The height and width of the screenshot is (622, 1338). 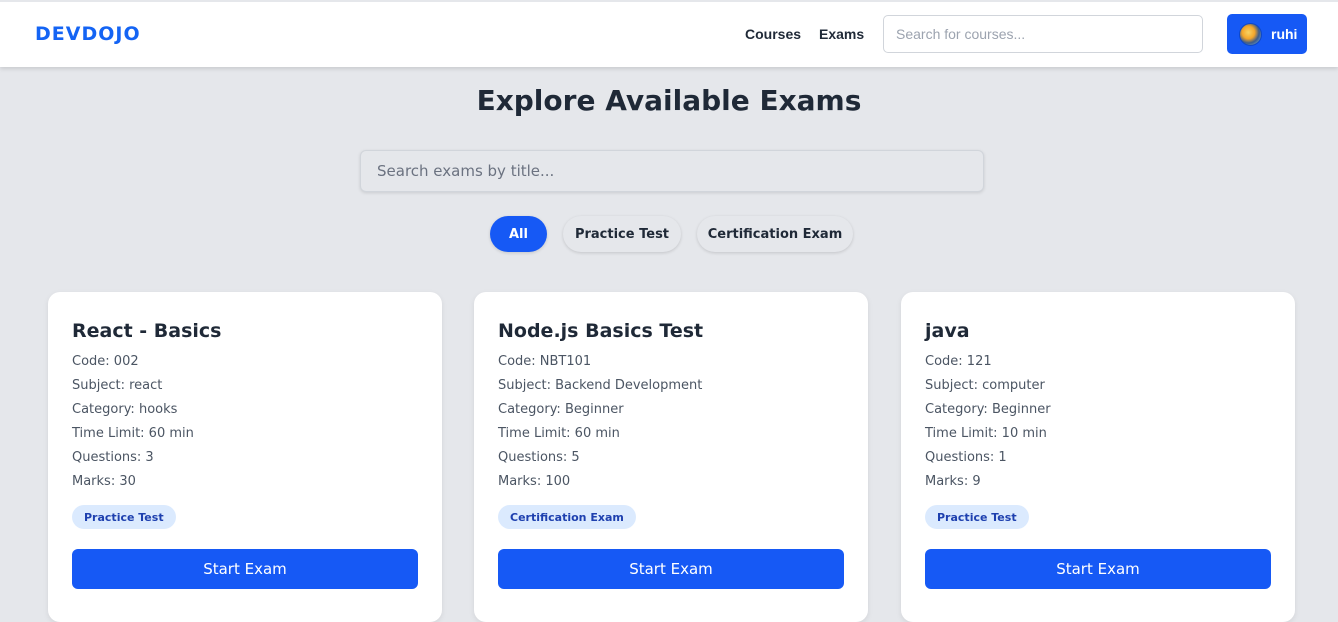 I want to click on exam-title: React - Basics, so click(x=147, y=331).